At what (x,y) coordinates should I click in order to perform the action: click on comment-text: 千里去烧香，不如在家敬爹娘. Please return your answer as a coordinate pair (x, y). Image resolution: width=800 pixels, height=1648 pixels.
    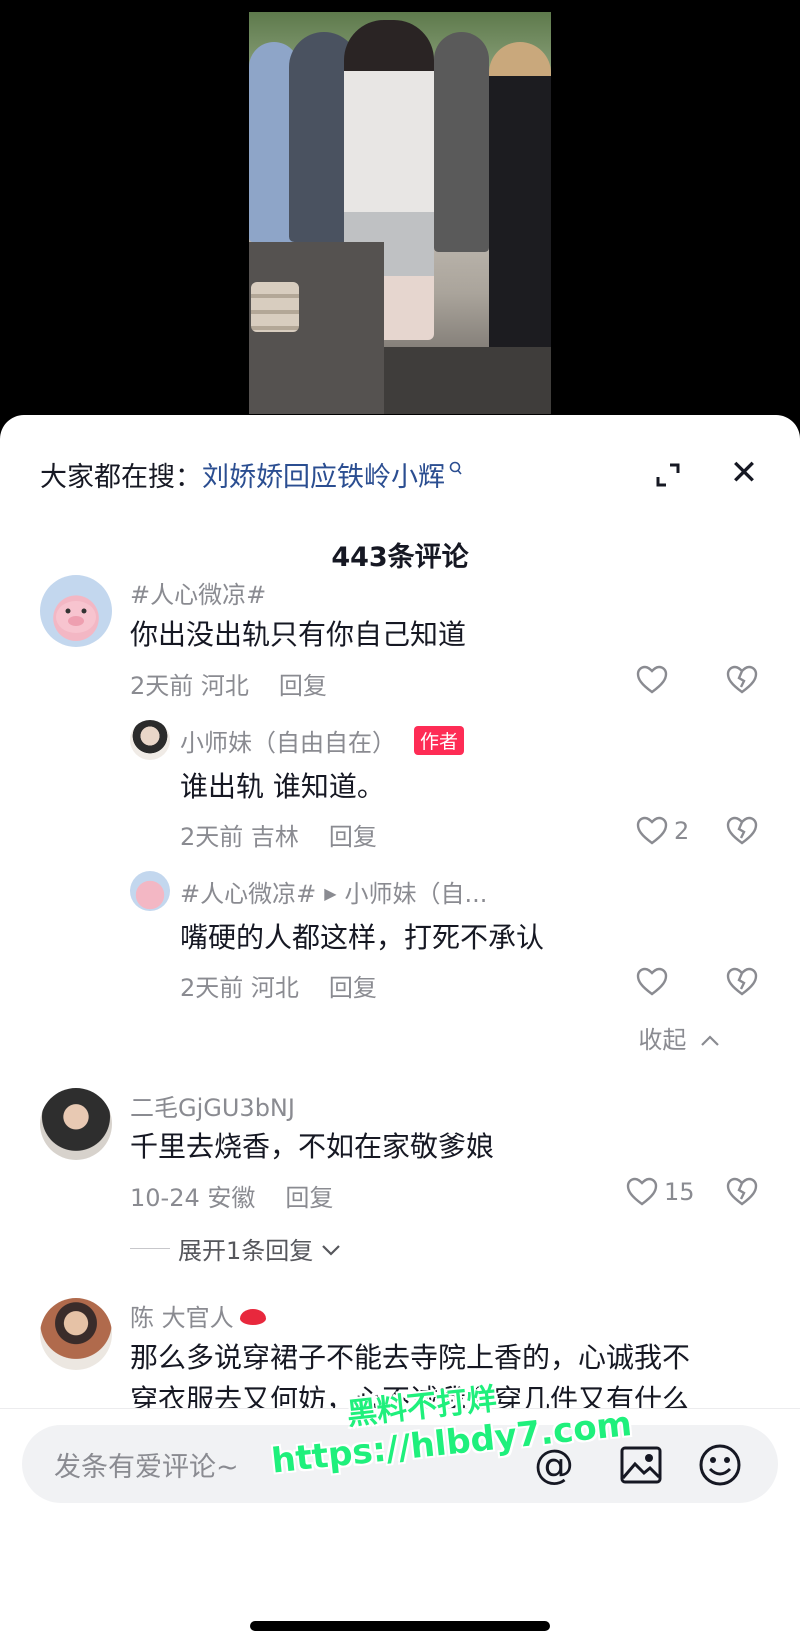
    Looking at the image, I should click on (312, 1146).